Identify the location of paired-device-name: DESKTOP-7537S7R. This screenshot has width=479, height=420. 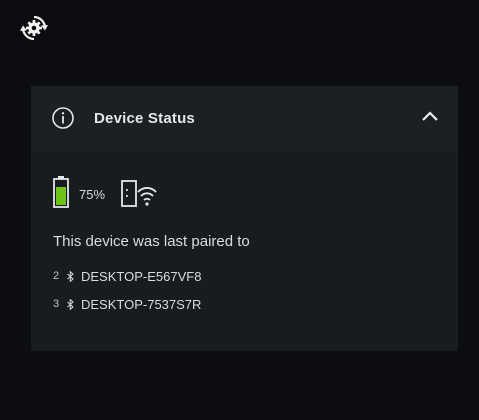
(141, 304).